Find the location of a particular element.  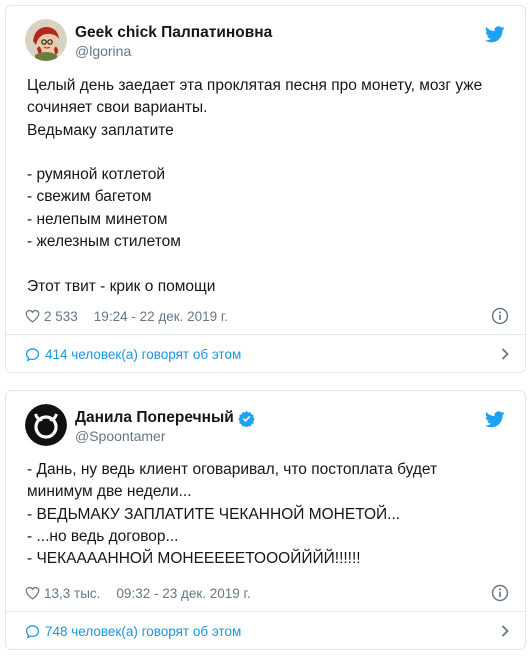

tweet-meta: 2 533 19:24 - 22 дек. 2019 г. is located at coordinates (267, 316).